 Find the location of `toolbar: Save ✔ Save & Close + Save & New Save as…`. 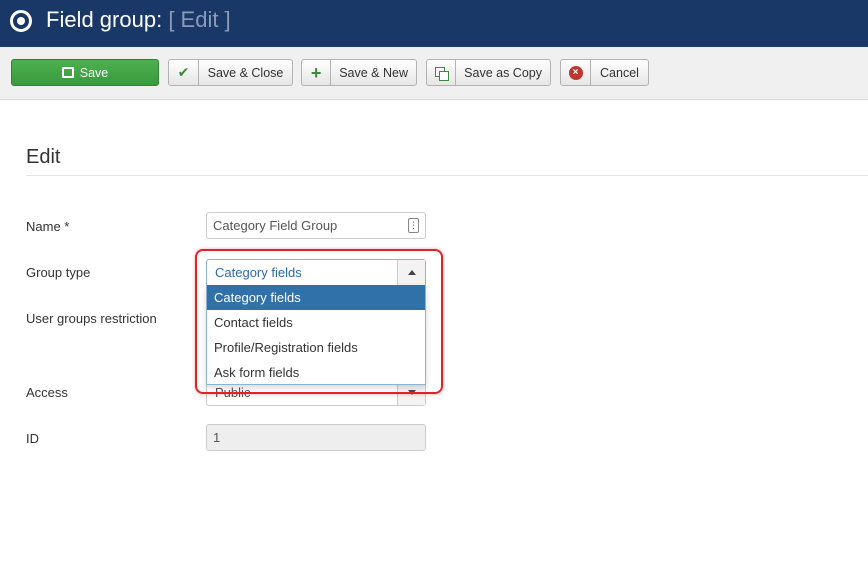

toolbar: Save ✔ Save & Close + Save & New Save as… is located at coordinates (434, 73).